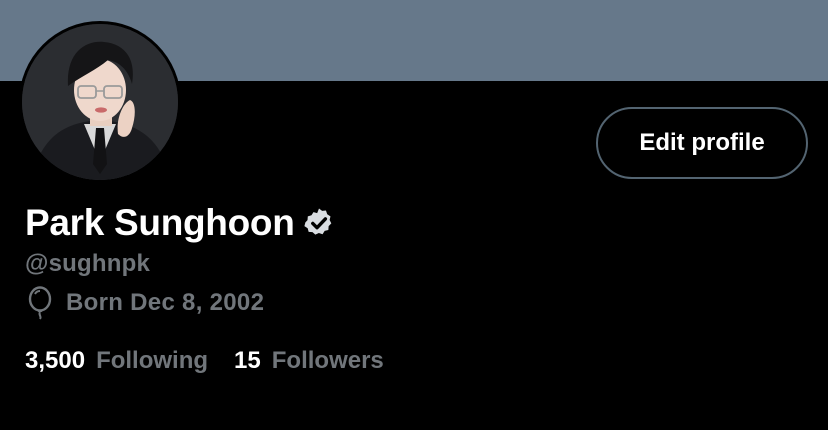 The width and height of the screenshot is (828, 430). I want to click on balloon-icon, so click(40, 303).